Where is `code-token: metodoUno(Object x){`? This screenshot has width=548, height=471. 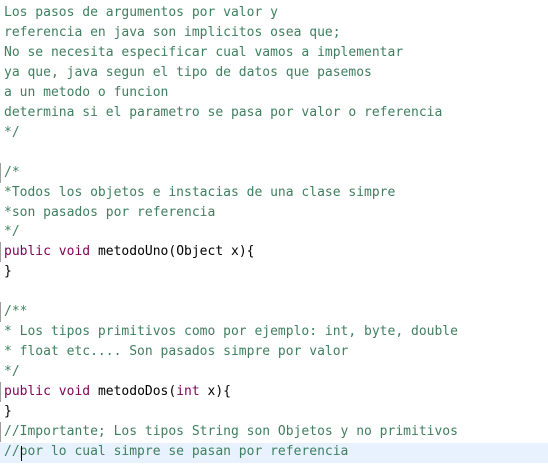 code-token: metodoUno(Object x){ is located at coordinates (176, 251).